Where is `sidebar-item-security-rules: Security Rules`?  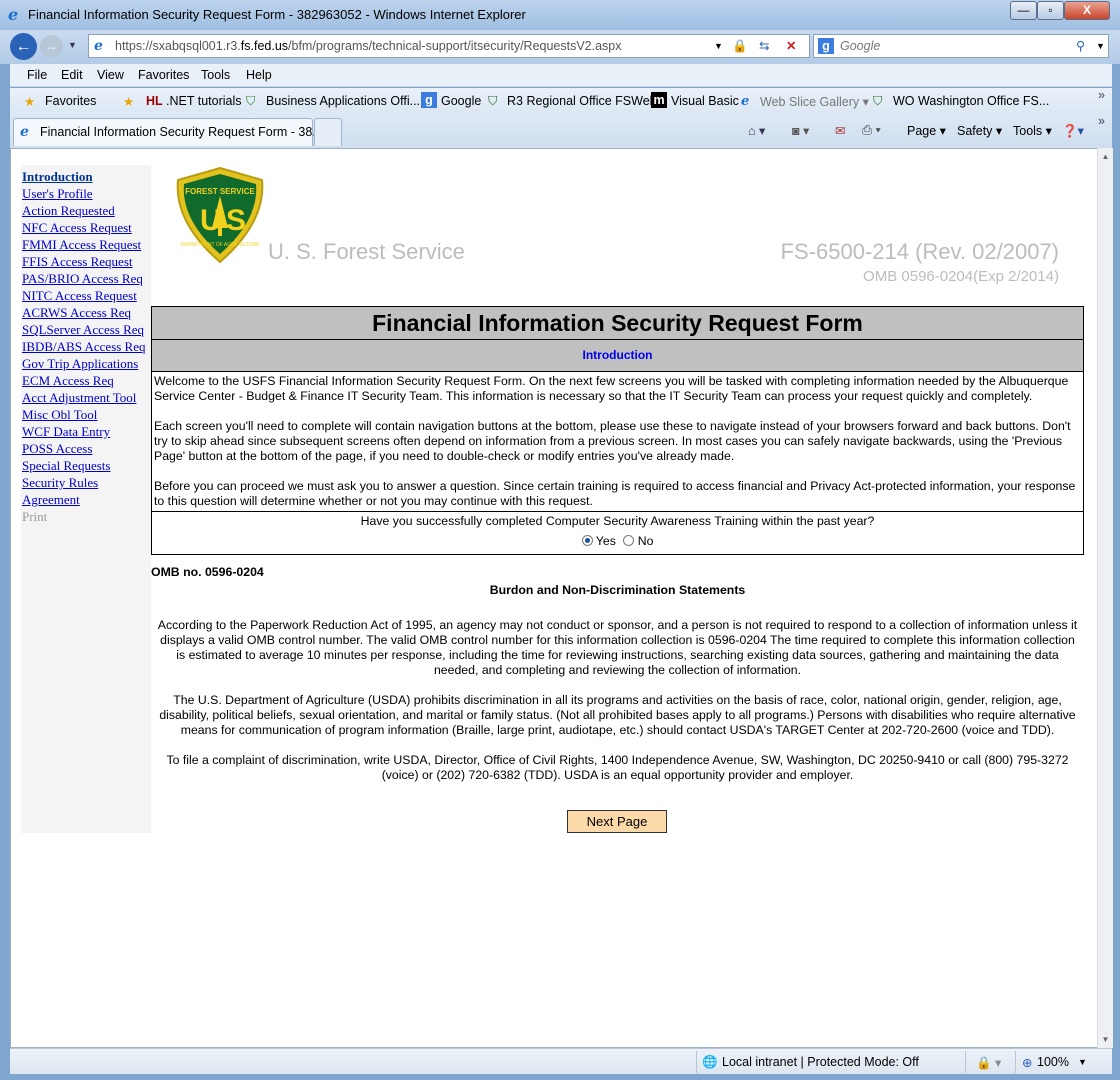 sidebar-item-security-rules: Security Rules is located at coordinates (86, 482).